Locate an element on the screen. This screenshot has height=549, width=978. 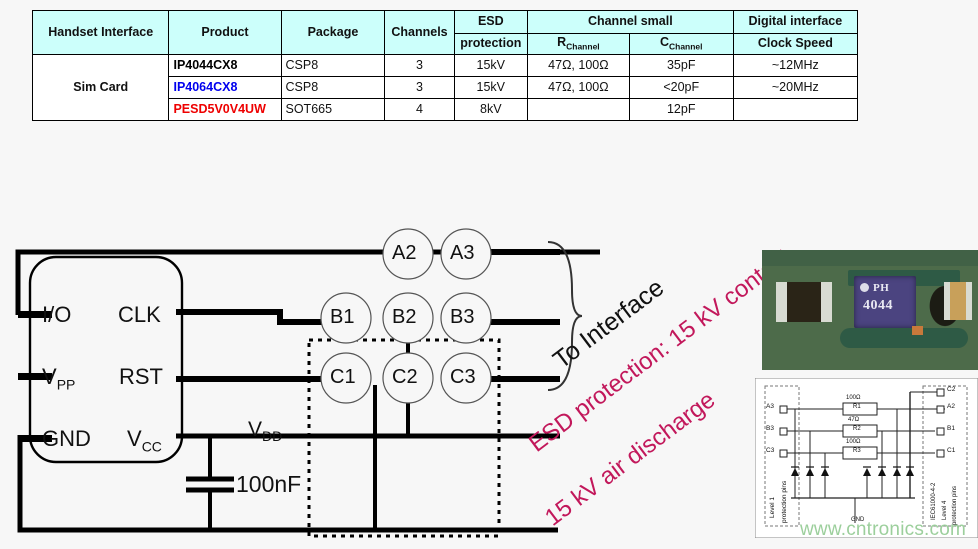
pin-label-vpp-sub: PP is located at coordinates (66, 384).